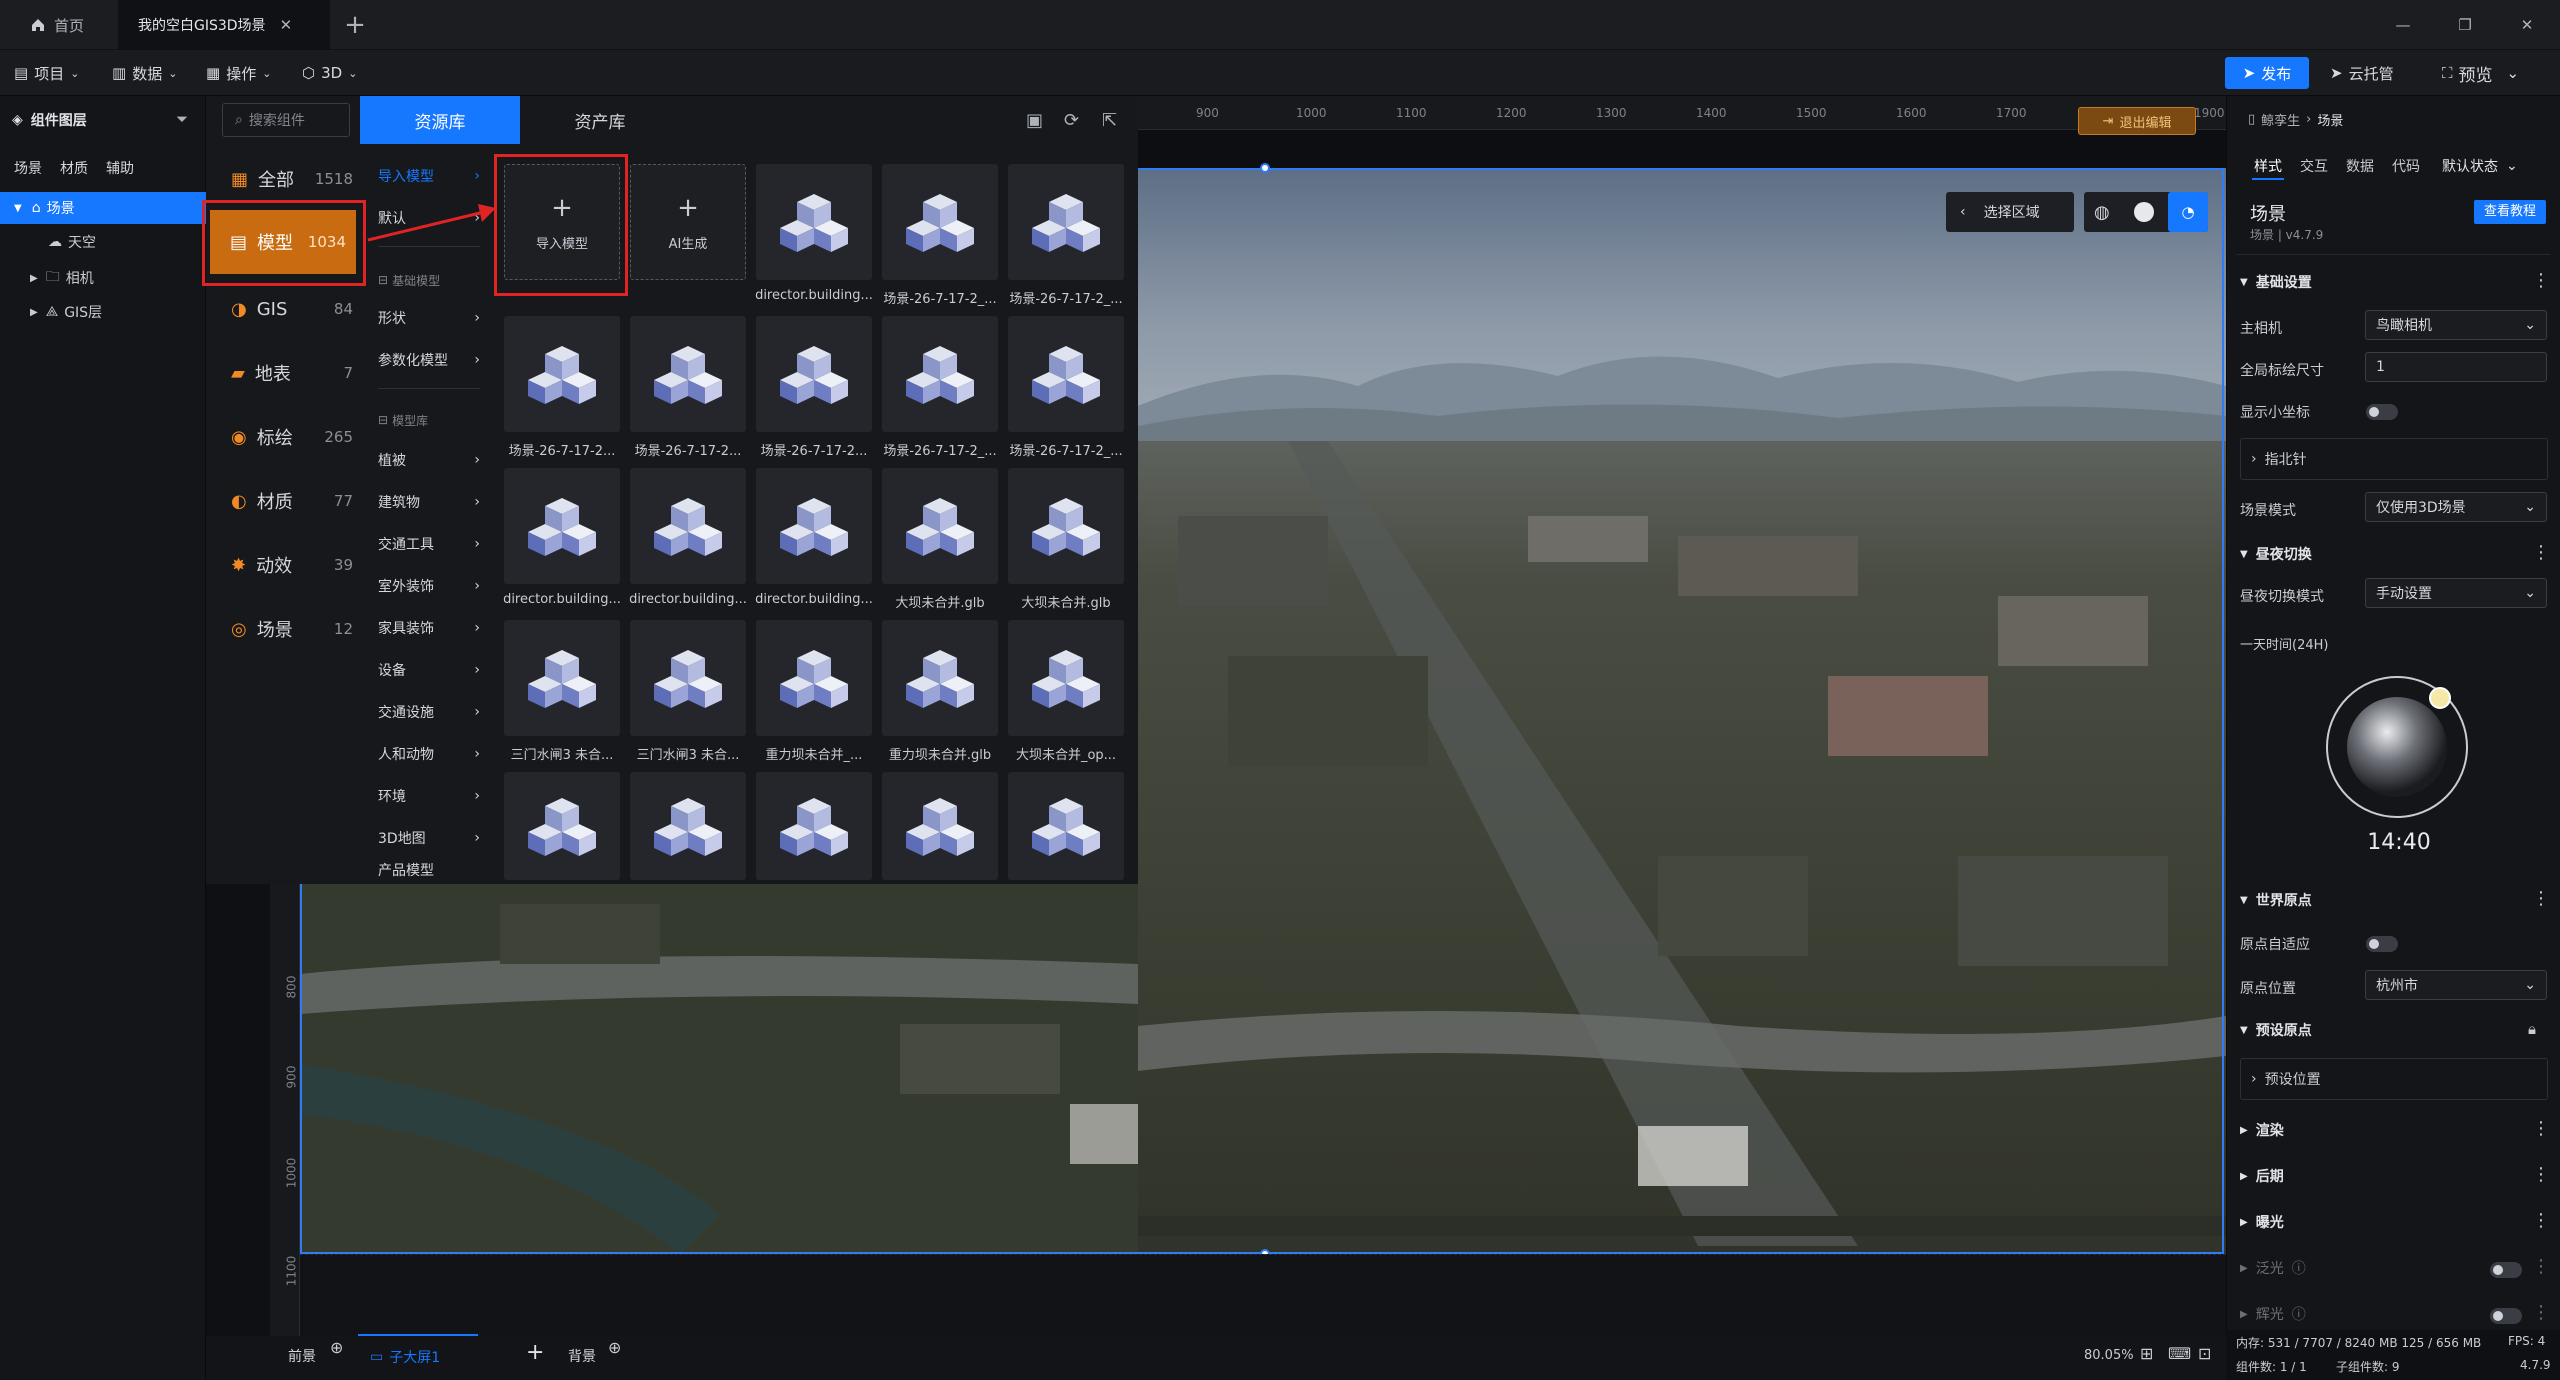  I want to click on category-plot: ◉ 标绘 265, so click(288, 437).